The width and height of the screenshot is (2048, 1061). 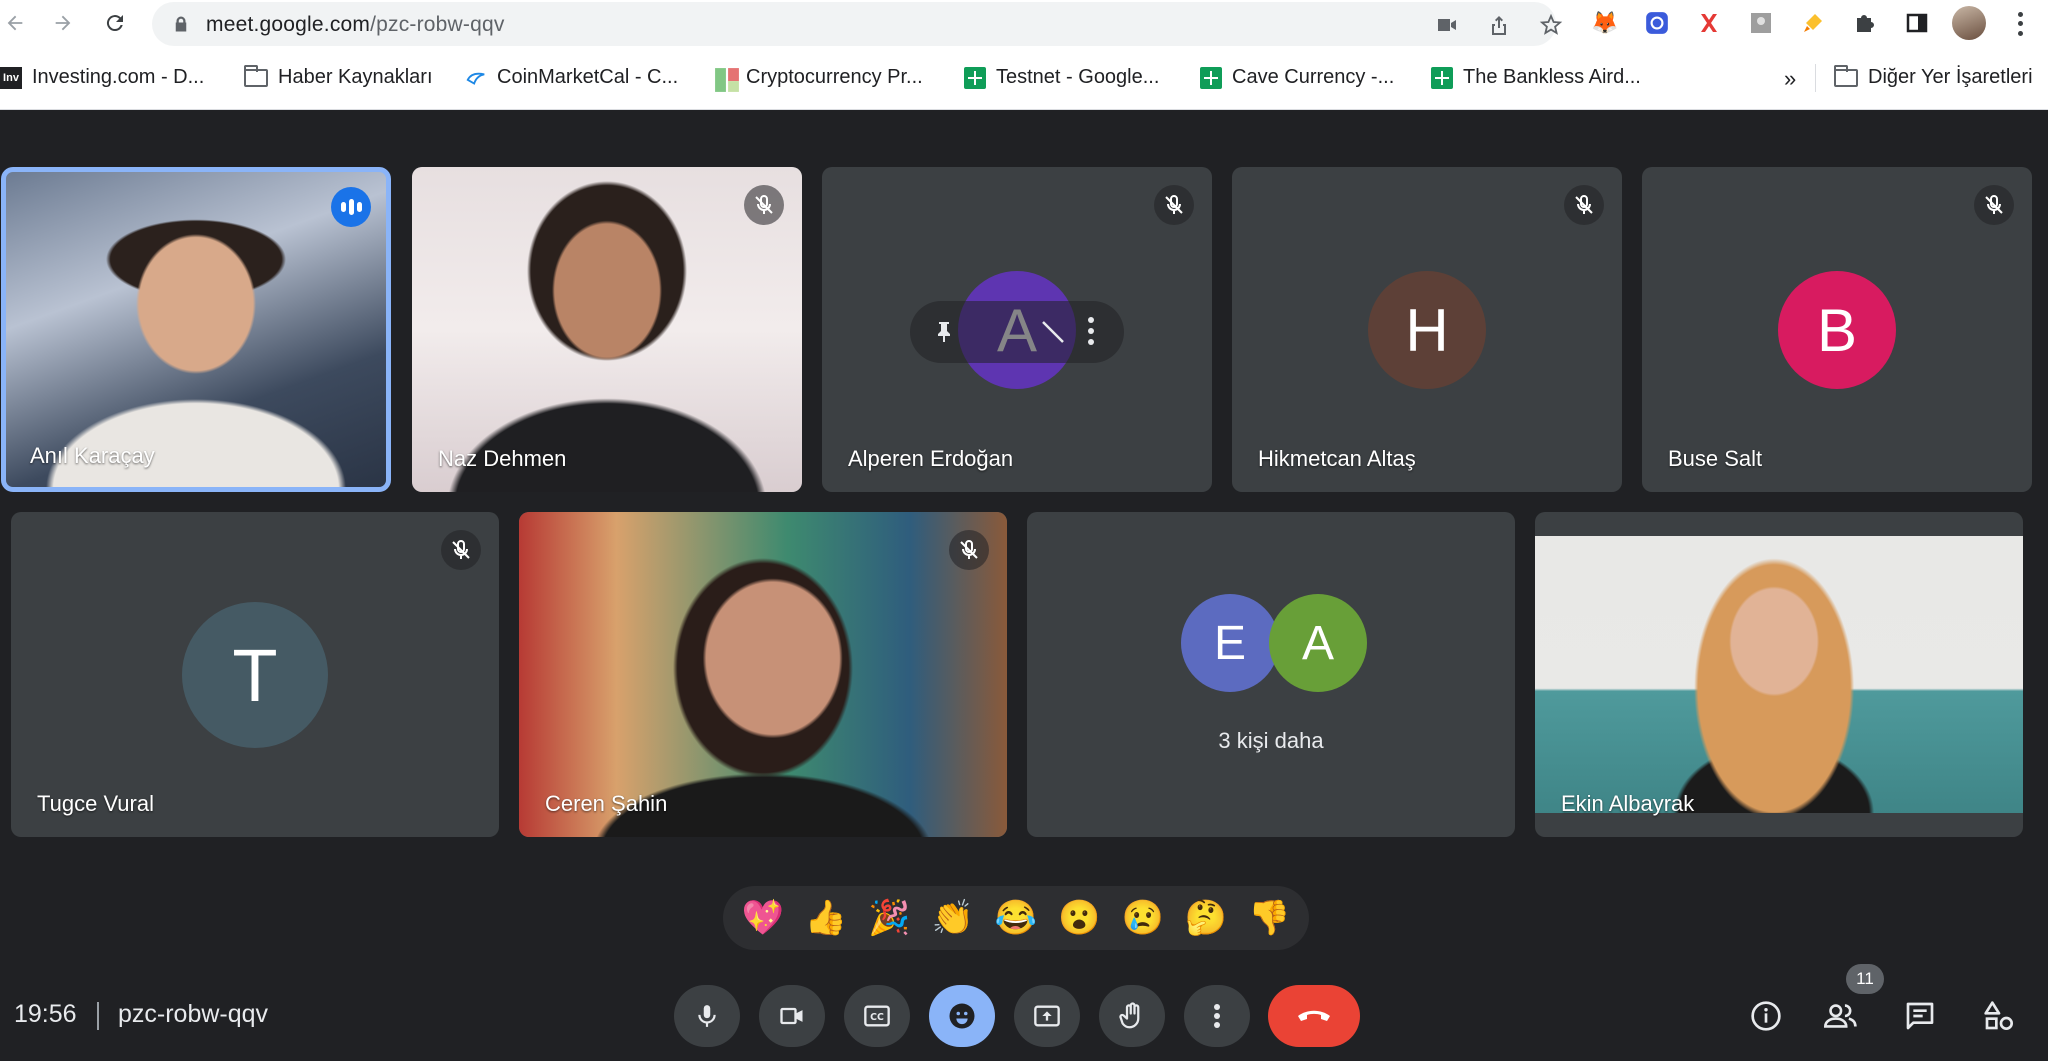 I want to click on chat-button, so click(x=1920, y=1016).